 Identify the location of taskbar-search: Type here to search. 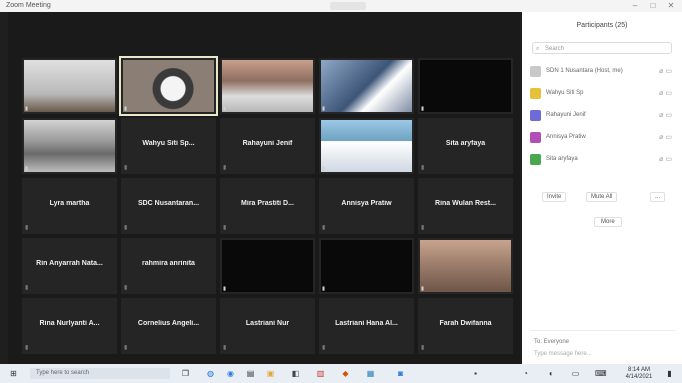
(100, 373).